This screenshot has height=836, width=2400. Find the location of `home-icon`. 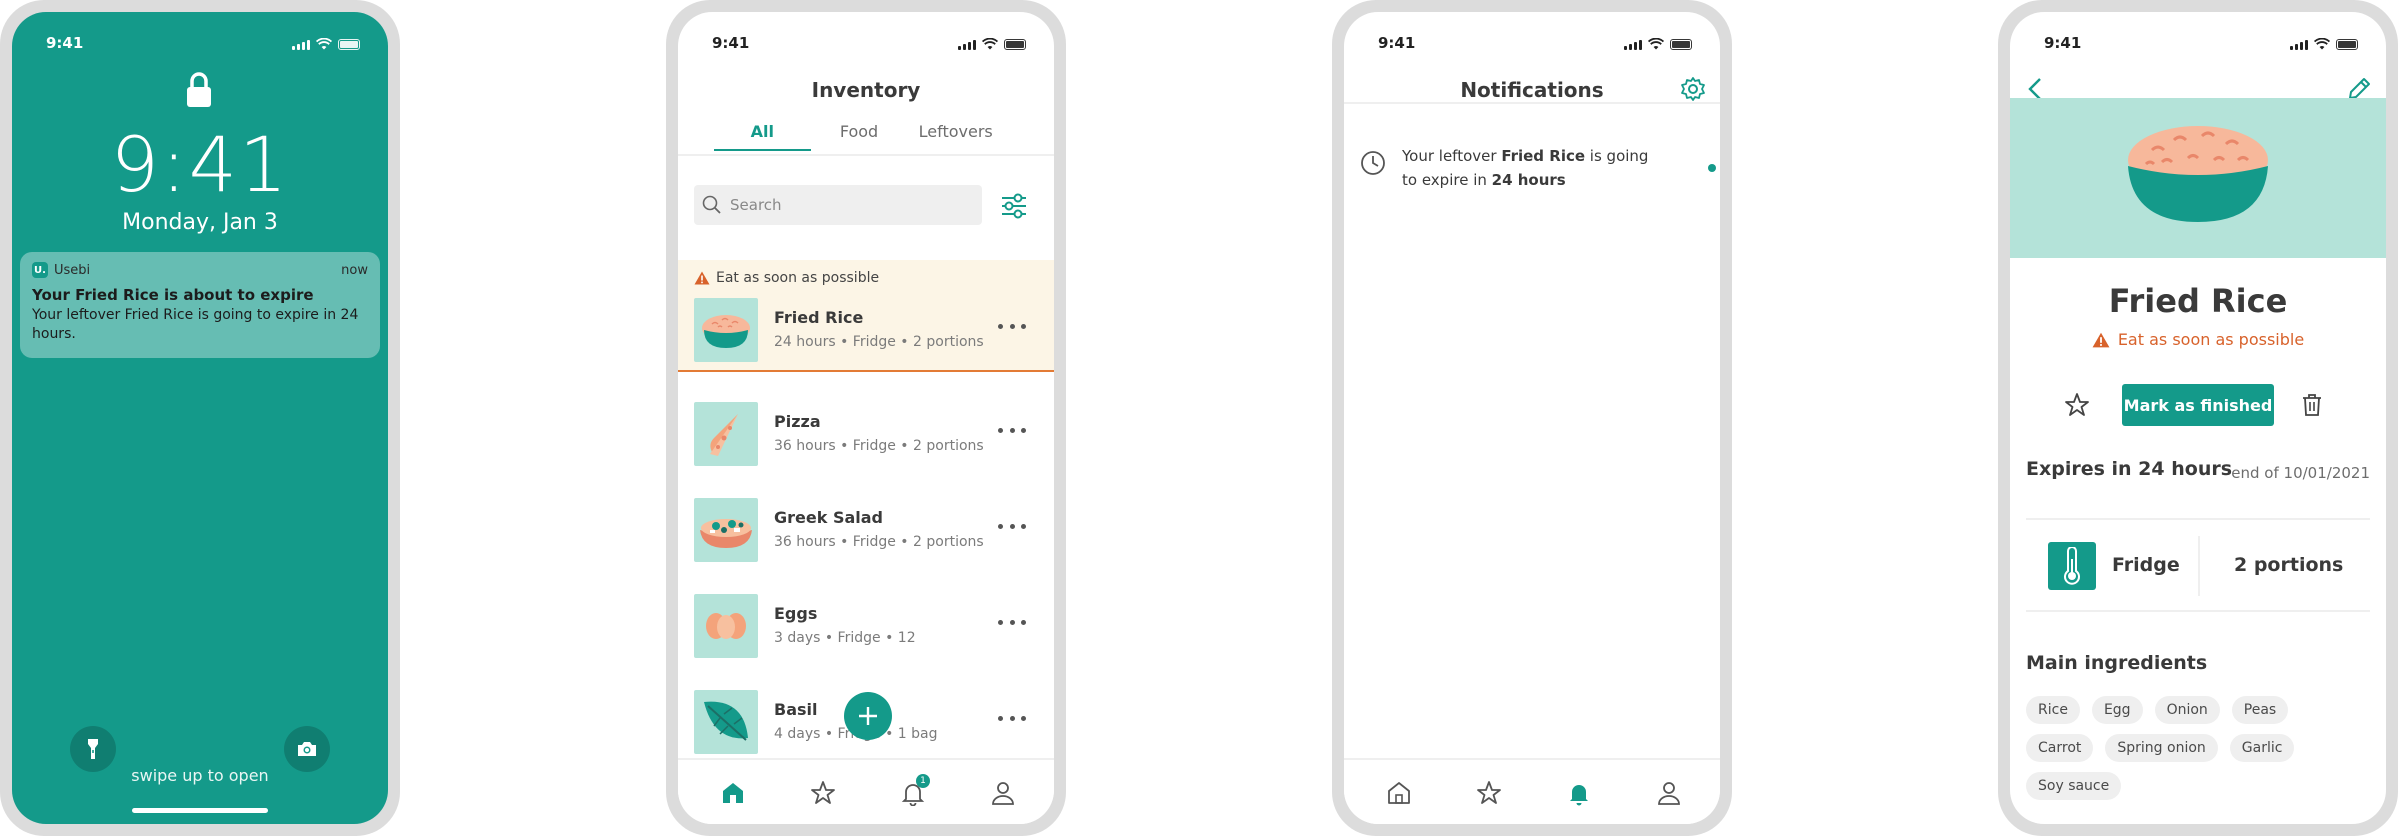

home-icon is located at coordinates (1399, 793).